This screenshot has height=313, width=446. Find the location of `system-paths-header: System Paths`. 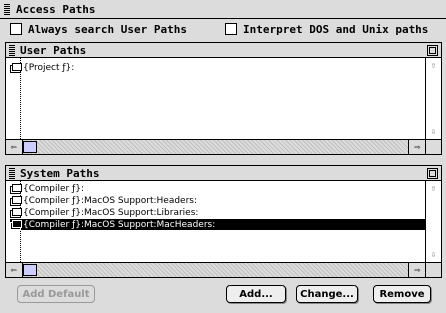

system-paths-header: System Paths is located at coordinates (223, 173).